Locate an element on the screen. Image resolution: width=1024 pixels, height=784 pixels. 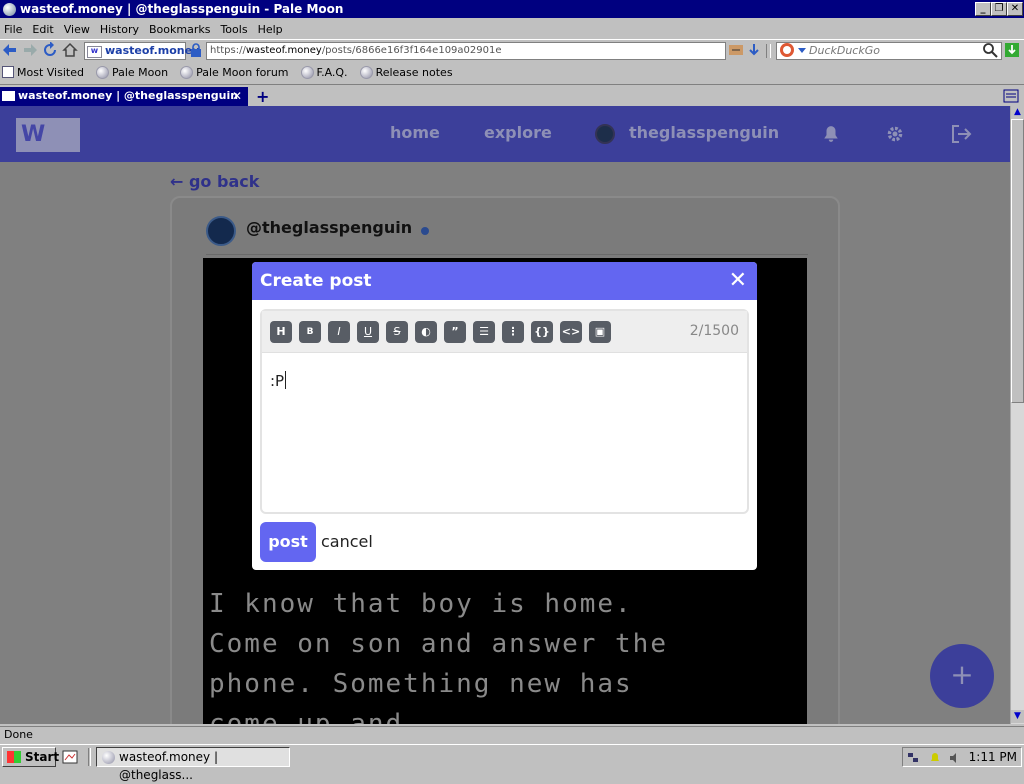
menu-file: File is located at coordinates (13, 29).